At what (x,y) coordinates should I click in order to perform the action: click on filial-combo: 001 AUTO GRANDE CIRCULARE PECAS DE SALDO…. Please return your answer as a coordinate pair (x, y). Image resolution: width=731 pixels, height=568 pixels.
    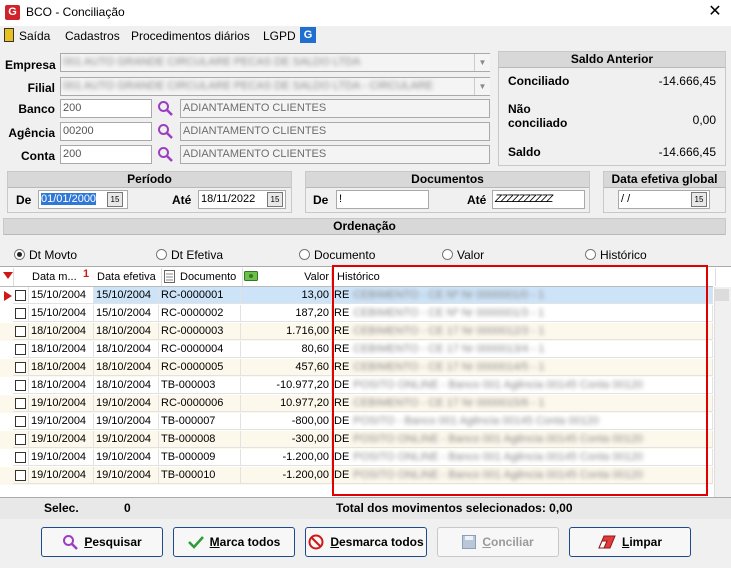
    Looking at the image, I should click on (275, 86).